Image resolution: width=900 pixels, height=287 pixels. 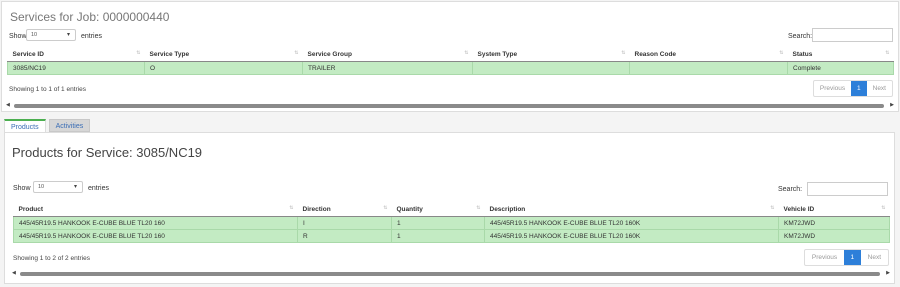 What do you see at coordinates (344, 223) in the screenshot?
I see `table-cell: I` at bounding box center [344, 223].